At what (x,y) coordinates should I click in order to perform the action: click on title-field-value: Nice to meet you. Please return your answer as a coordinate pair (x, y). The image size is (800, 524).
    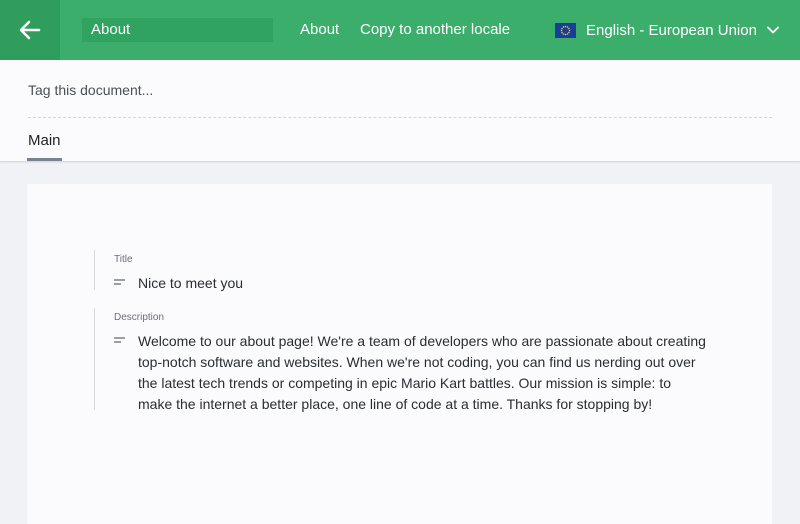
    Looking at the image, I should click on (191, 283).